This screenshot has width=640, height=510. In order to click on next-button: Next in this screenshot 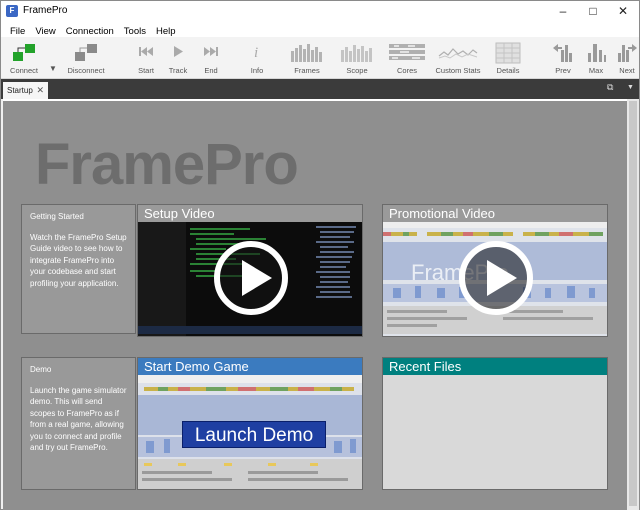, I will do `click(626, 58)`.